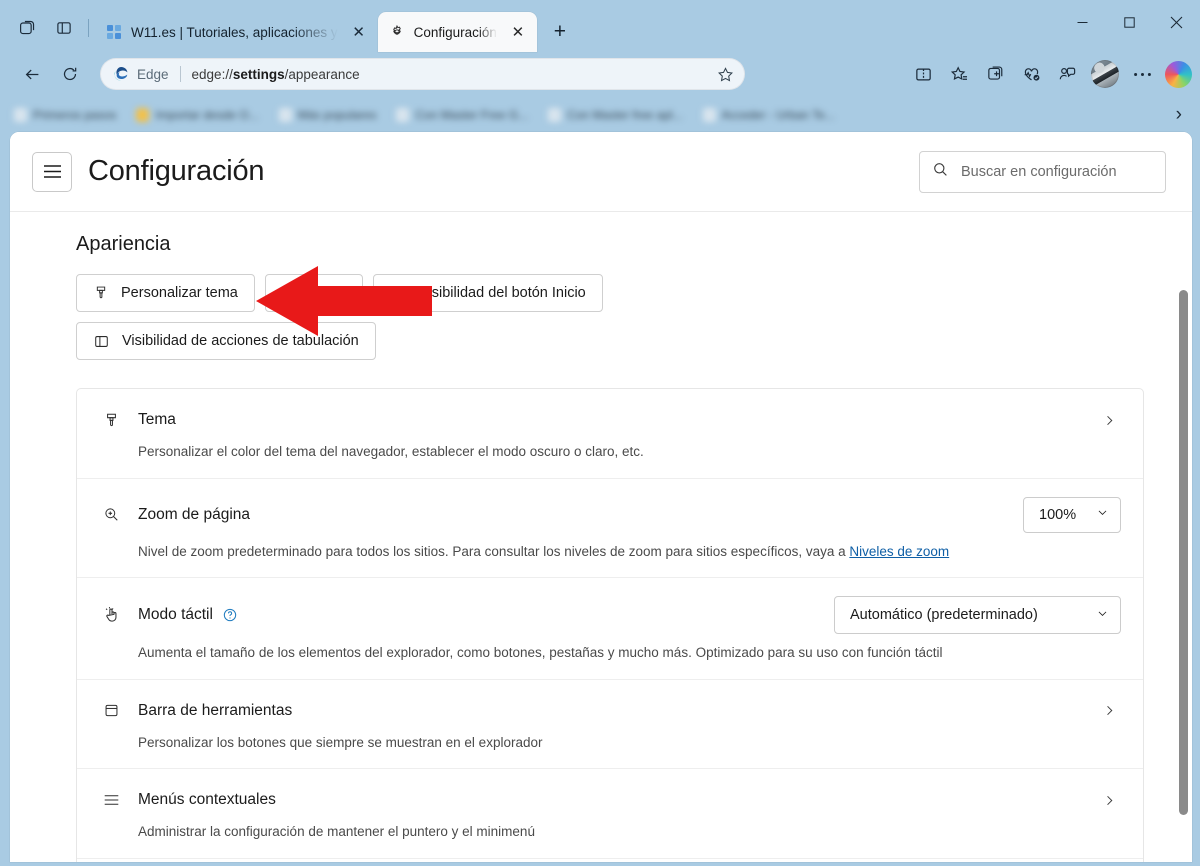 This screenshot has width=1200, height=866. What do you see at coordinates (1183, 552) in the screenshot?
I see `scrollbar-thumb` at bounding box center [1183, 552].